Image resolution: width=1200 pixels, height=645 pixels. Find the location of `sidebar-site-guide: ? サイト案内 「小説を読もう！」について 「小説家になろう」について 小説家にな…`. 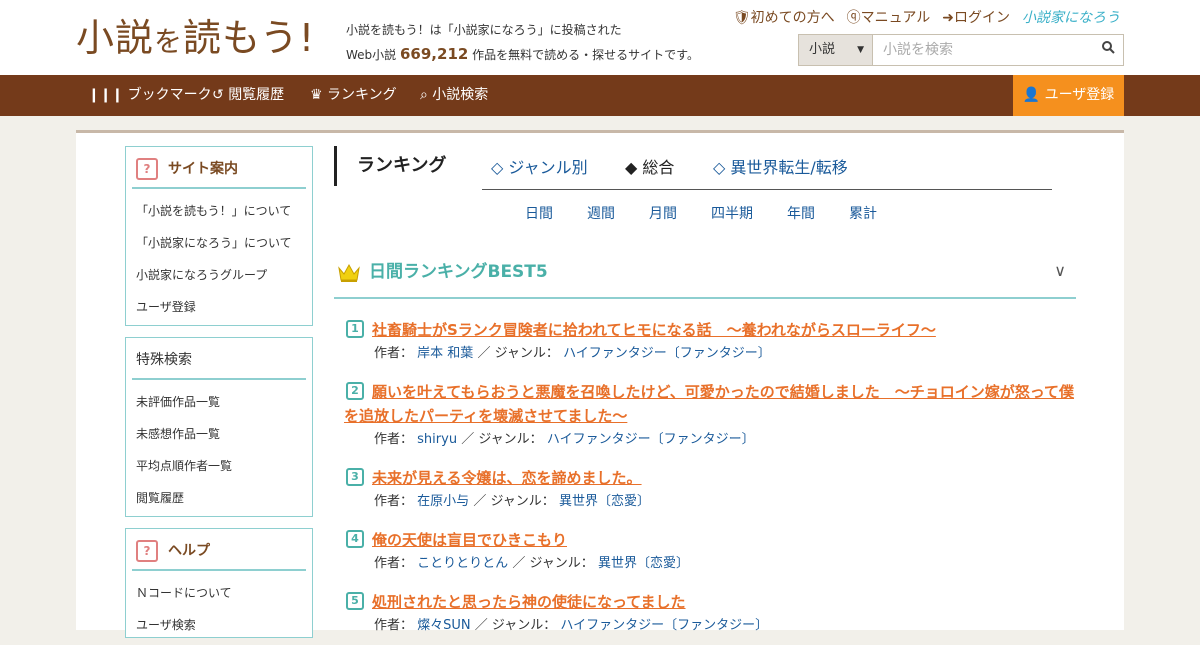

sidebar-site-guide: ? サイト案内 「小説を読もう！」について 「小説家になろう」について 小説家にな… is located at coordinates (219, 236).